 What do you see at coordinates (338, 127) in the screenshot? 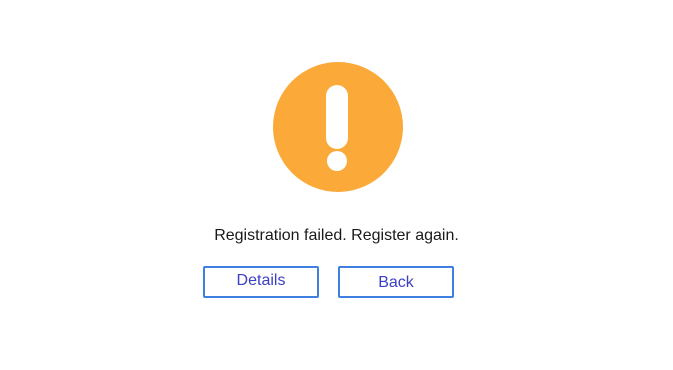
I see `exclamation-icon` at bounding box center [338, 127].